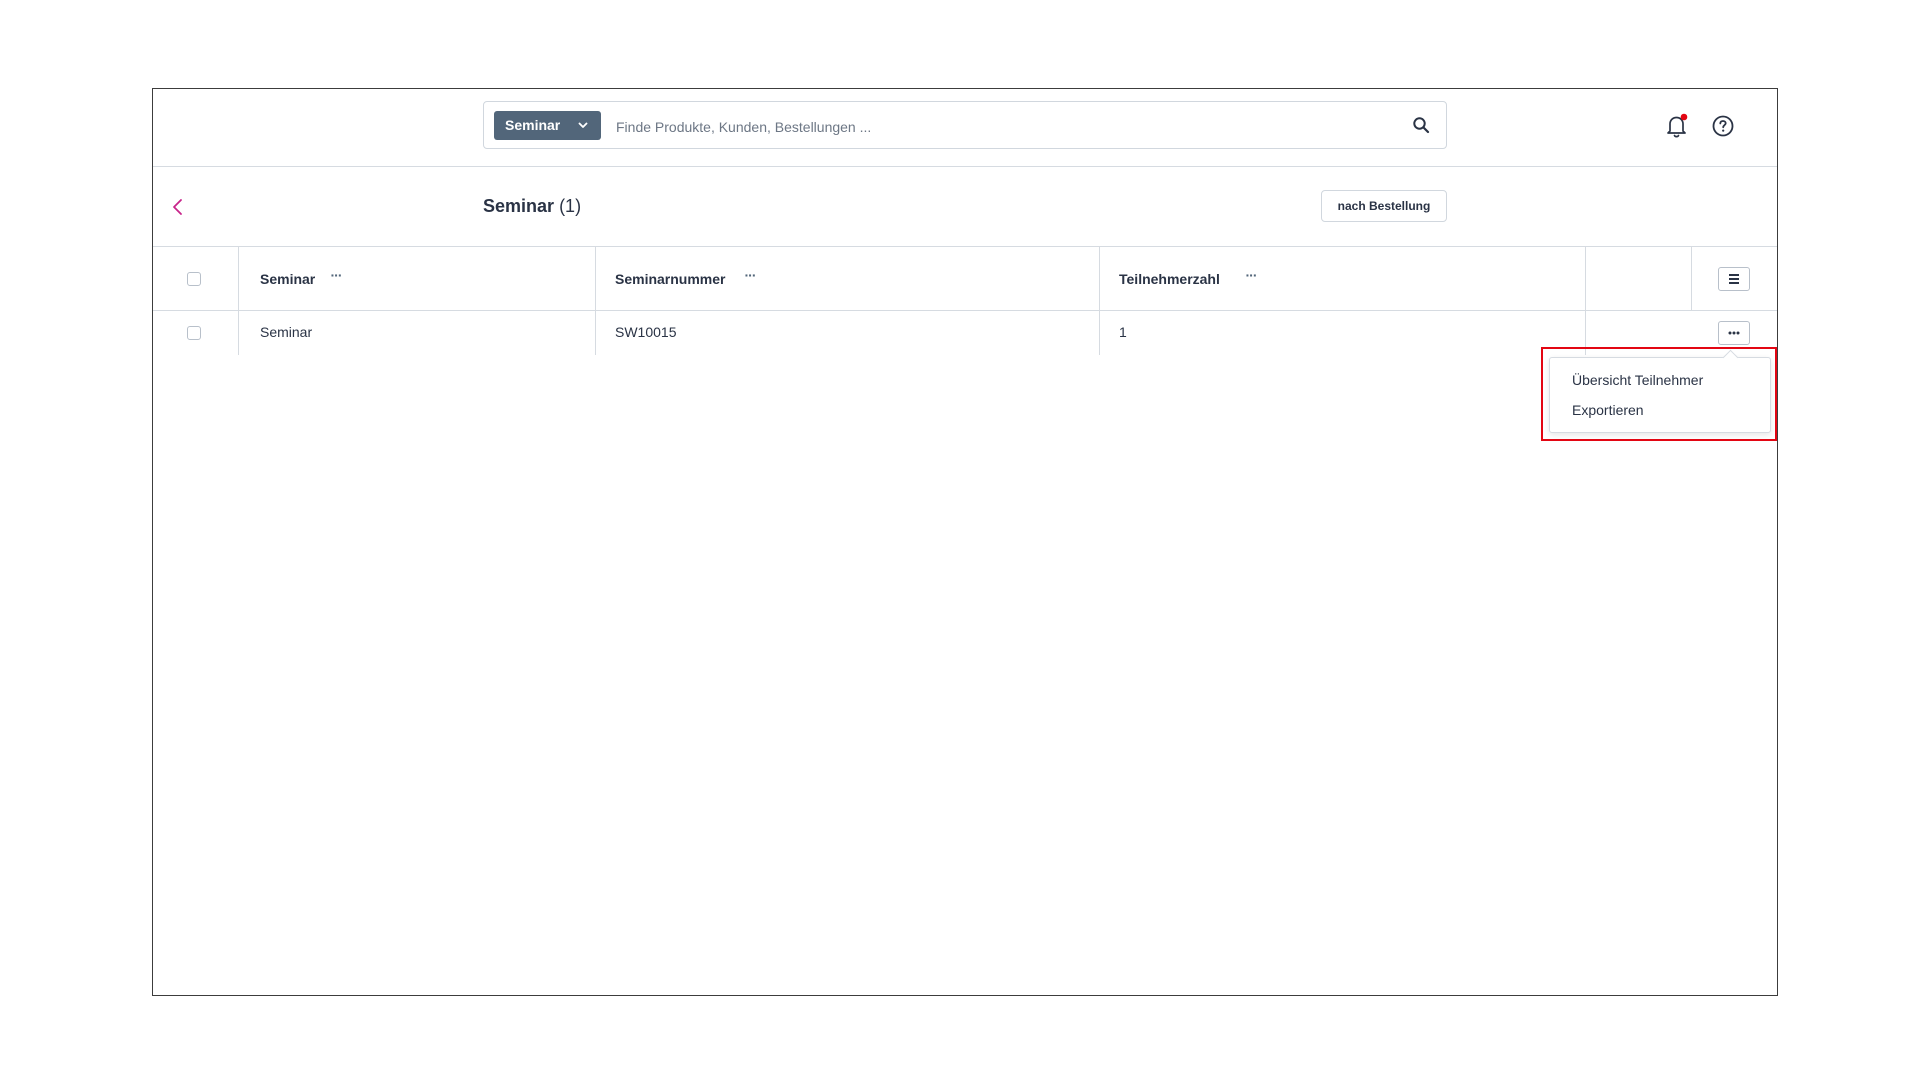  I want to click on column-header-teilnehmerzahl: Teilnehmerzahl, so click(1169, 279).